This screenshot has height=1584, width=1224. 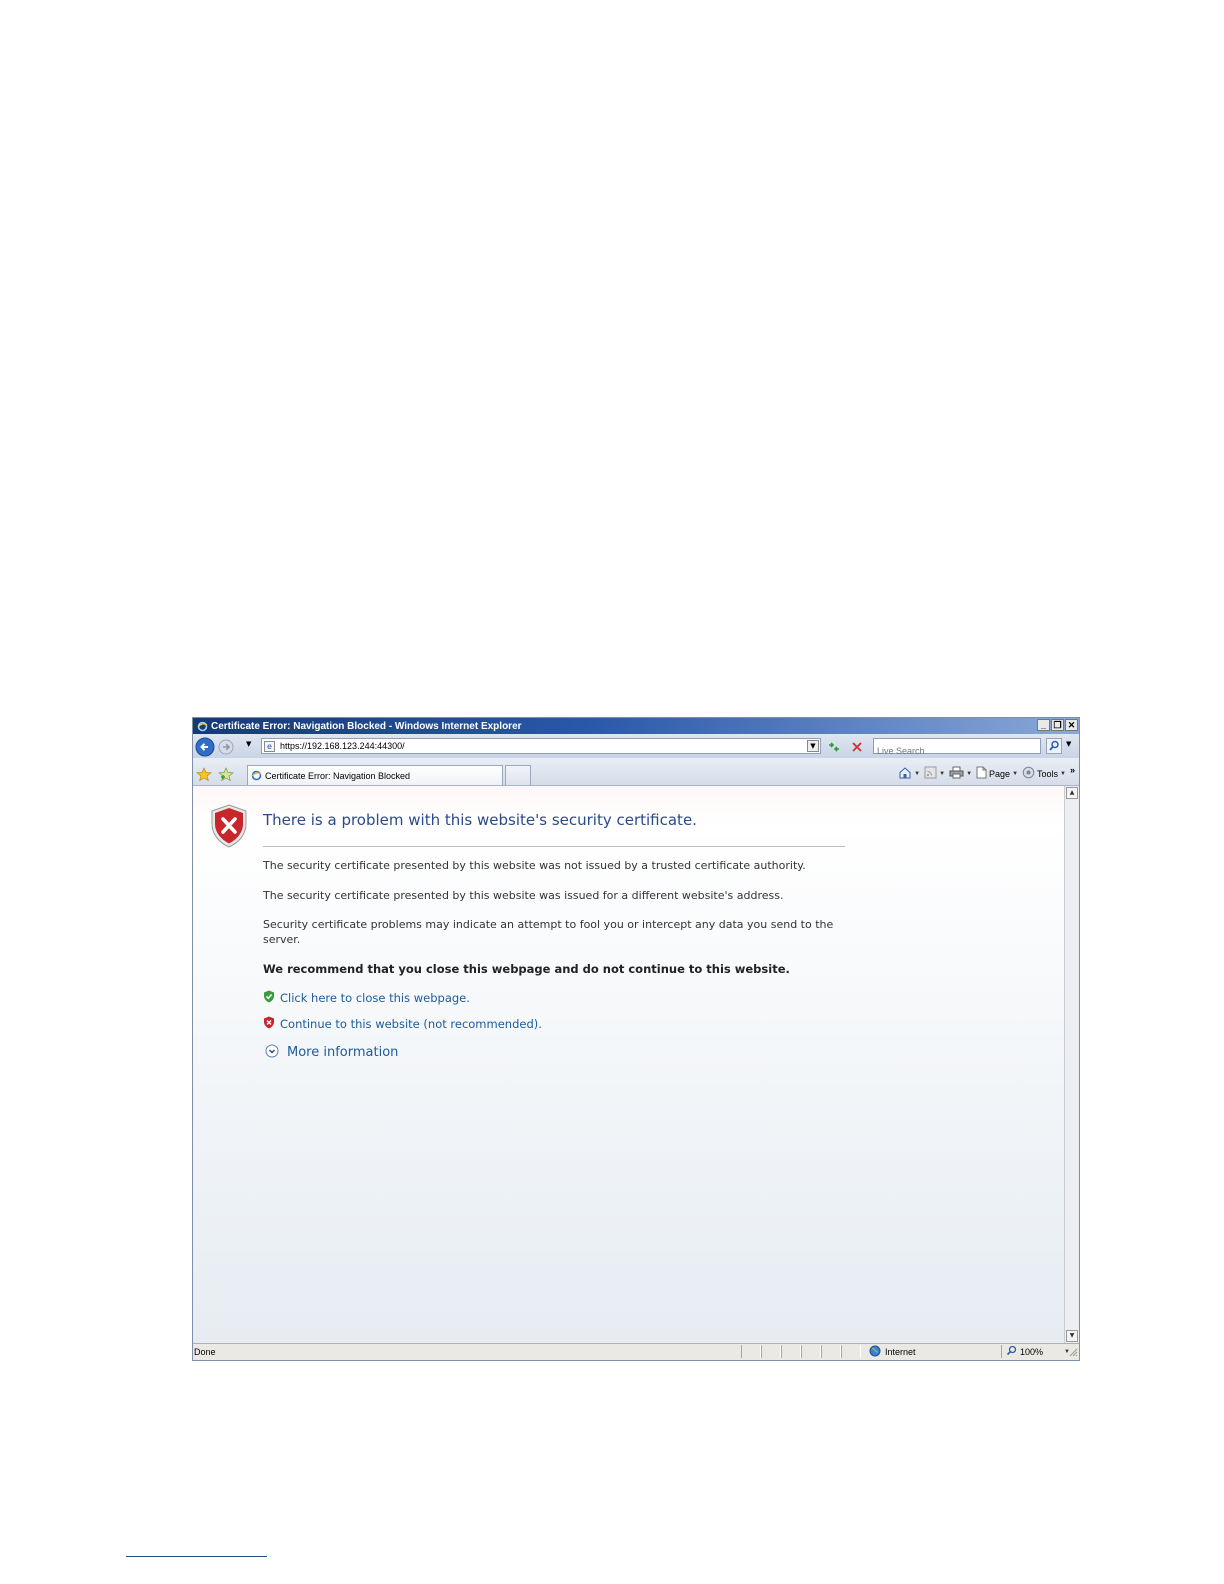 I want to click on close-window-button: ✕, so click(x=1071, y=725).